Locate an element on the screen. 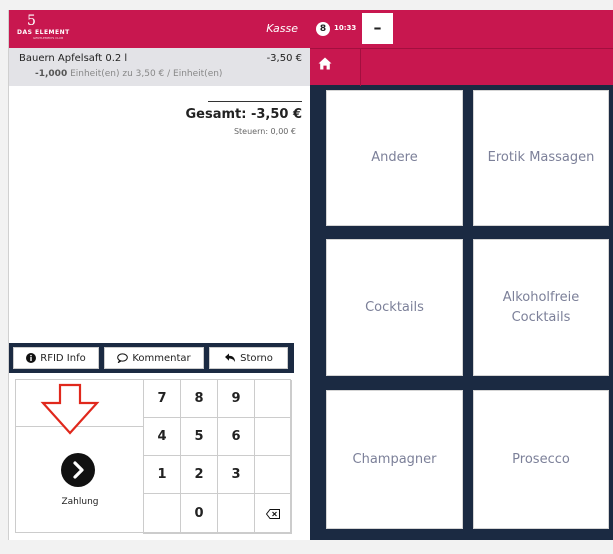 The height and width of the screenshot is (554, 613). category-tile-champagner: Champagner is located at coordinates (394, 459).